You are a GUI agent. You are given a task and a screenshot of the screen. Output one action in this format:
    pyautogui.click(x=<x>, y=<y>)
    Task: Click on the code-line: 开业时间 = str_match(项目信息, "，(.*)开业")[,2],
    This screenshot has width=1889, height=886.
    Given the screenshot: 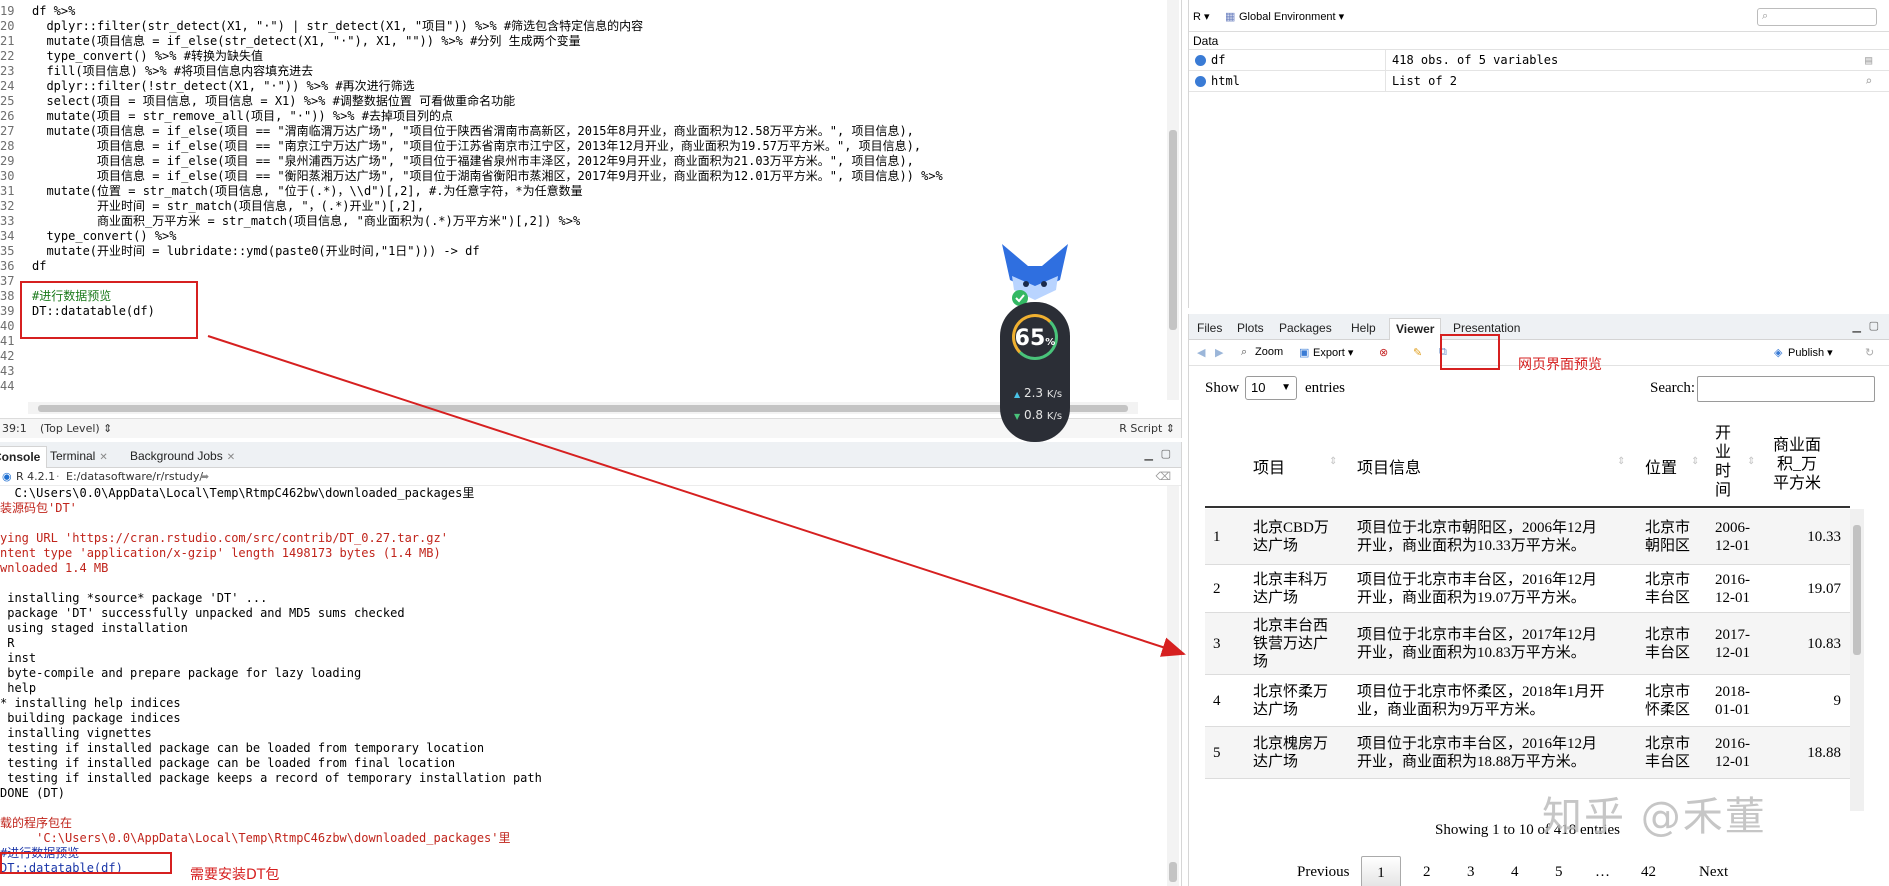 What is the action you would take?
    pyautogui.click(x=597, y=206)
    